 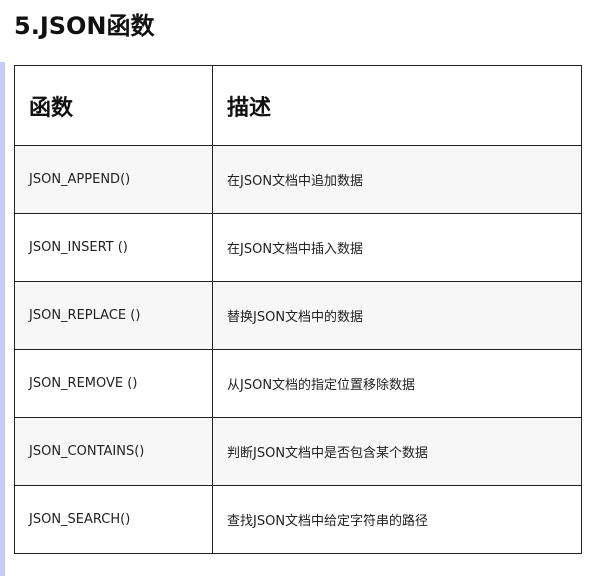 What do you see at coordinates (113, 247) in the screenshot?
I see `function-name-cell: JSON_INSERT ()` at bounding box center [113, 247].